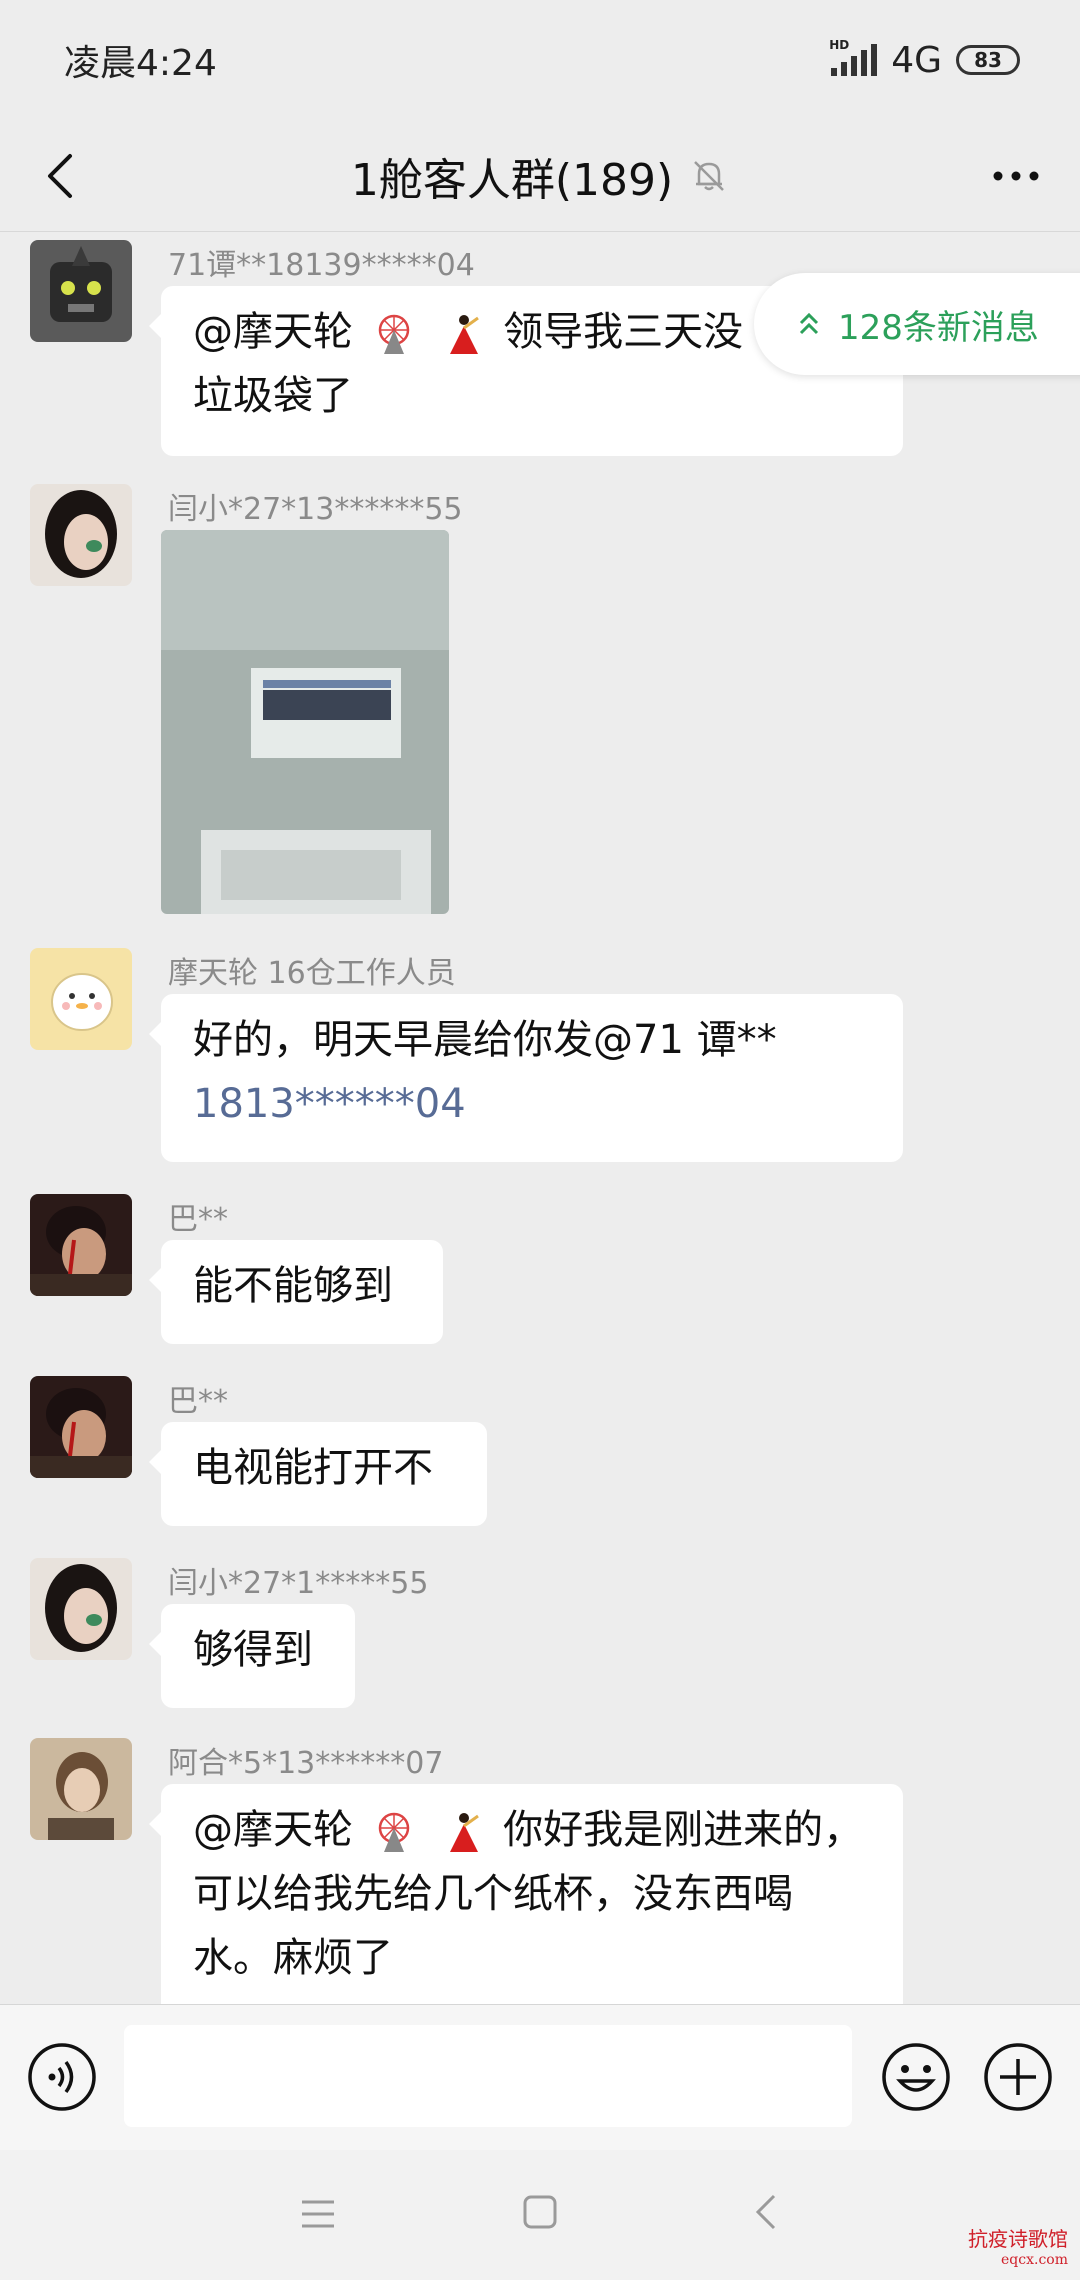 Image resolution: width=1080 pixels, height=2280 pixels. I want to click on mute-bell-icon, so click(709, 175).